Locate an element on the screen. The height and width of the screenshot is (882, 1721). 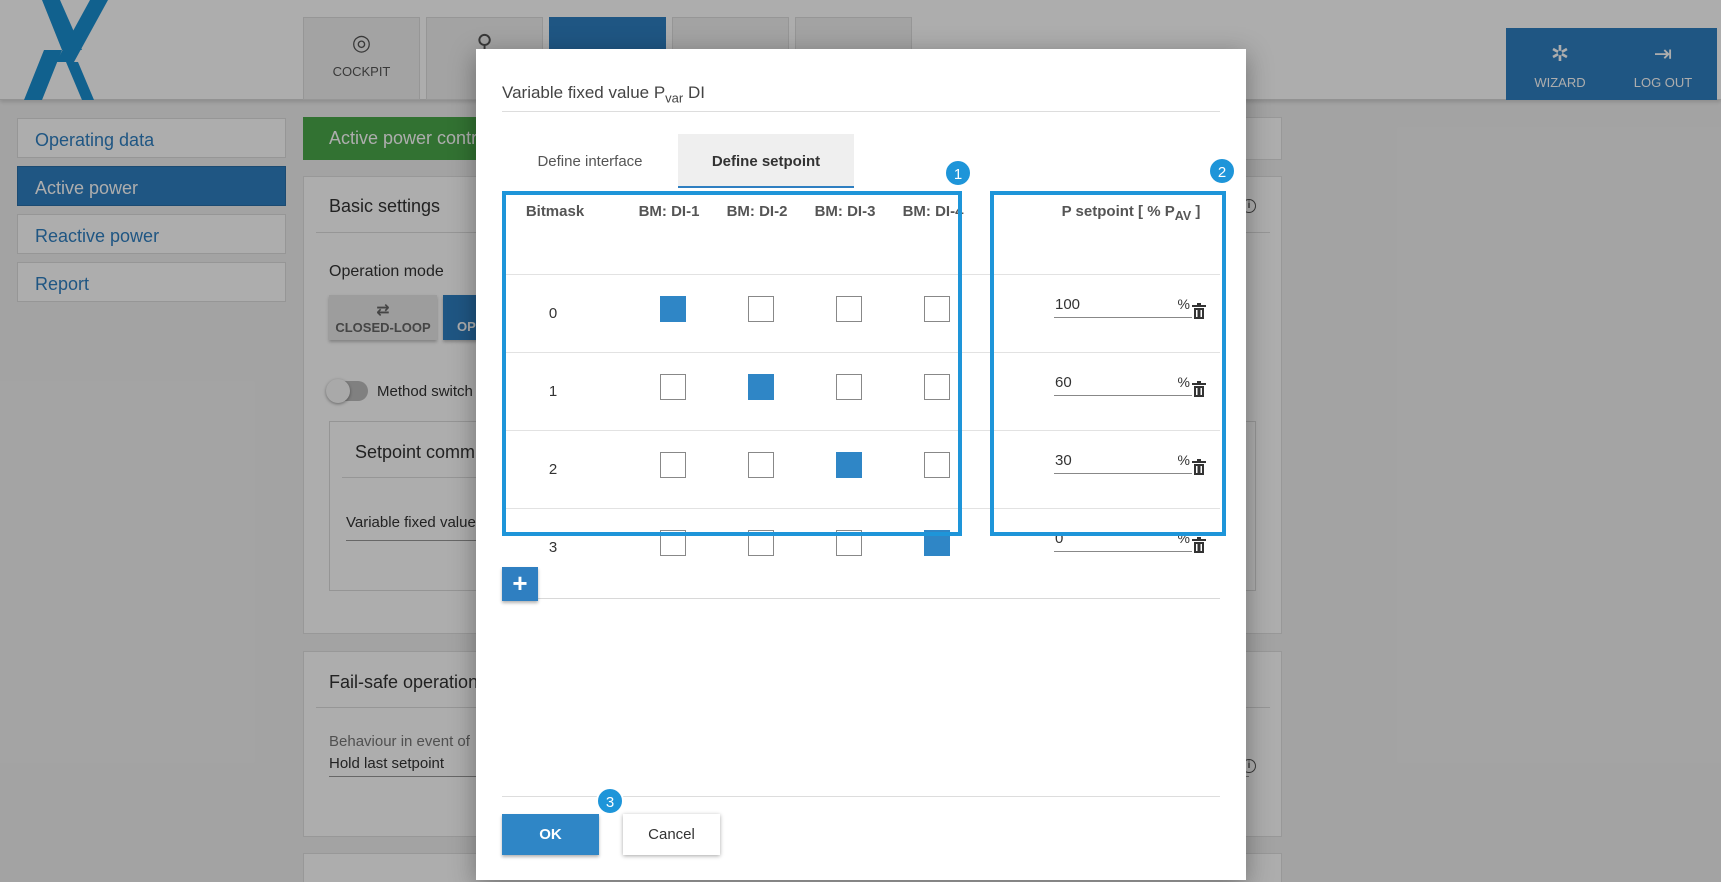
dialog-title: Variable fixed value Pvar DI is located at coordinates (603, 94).